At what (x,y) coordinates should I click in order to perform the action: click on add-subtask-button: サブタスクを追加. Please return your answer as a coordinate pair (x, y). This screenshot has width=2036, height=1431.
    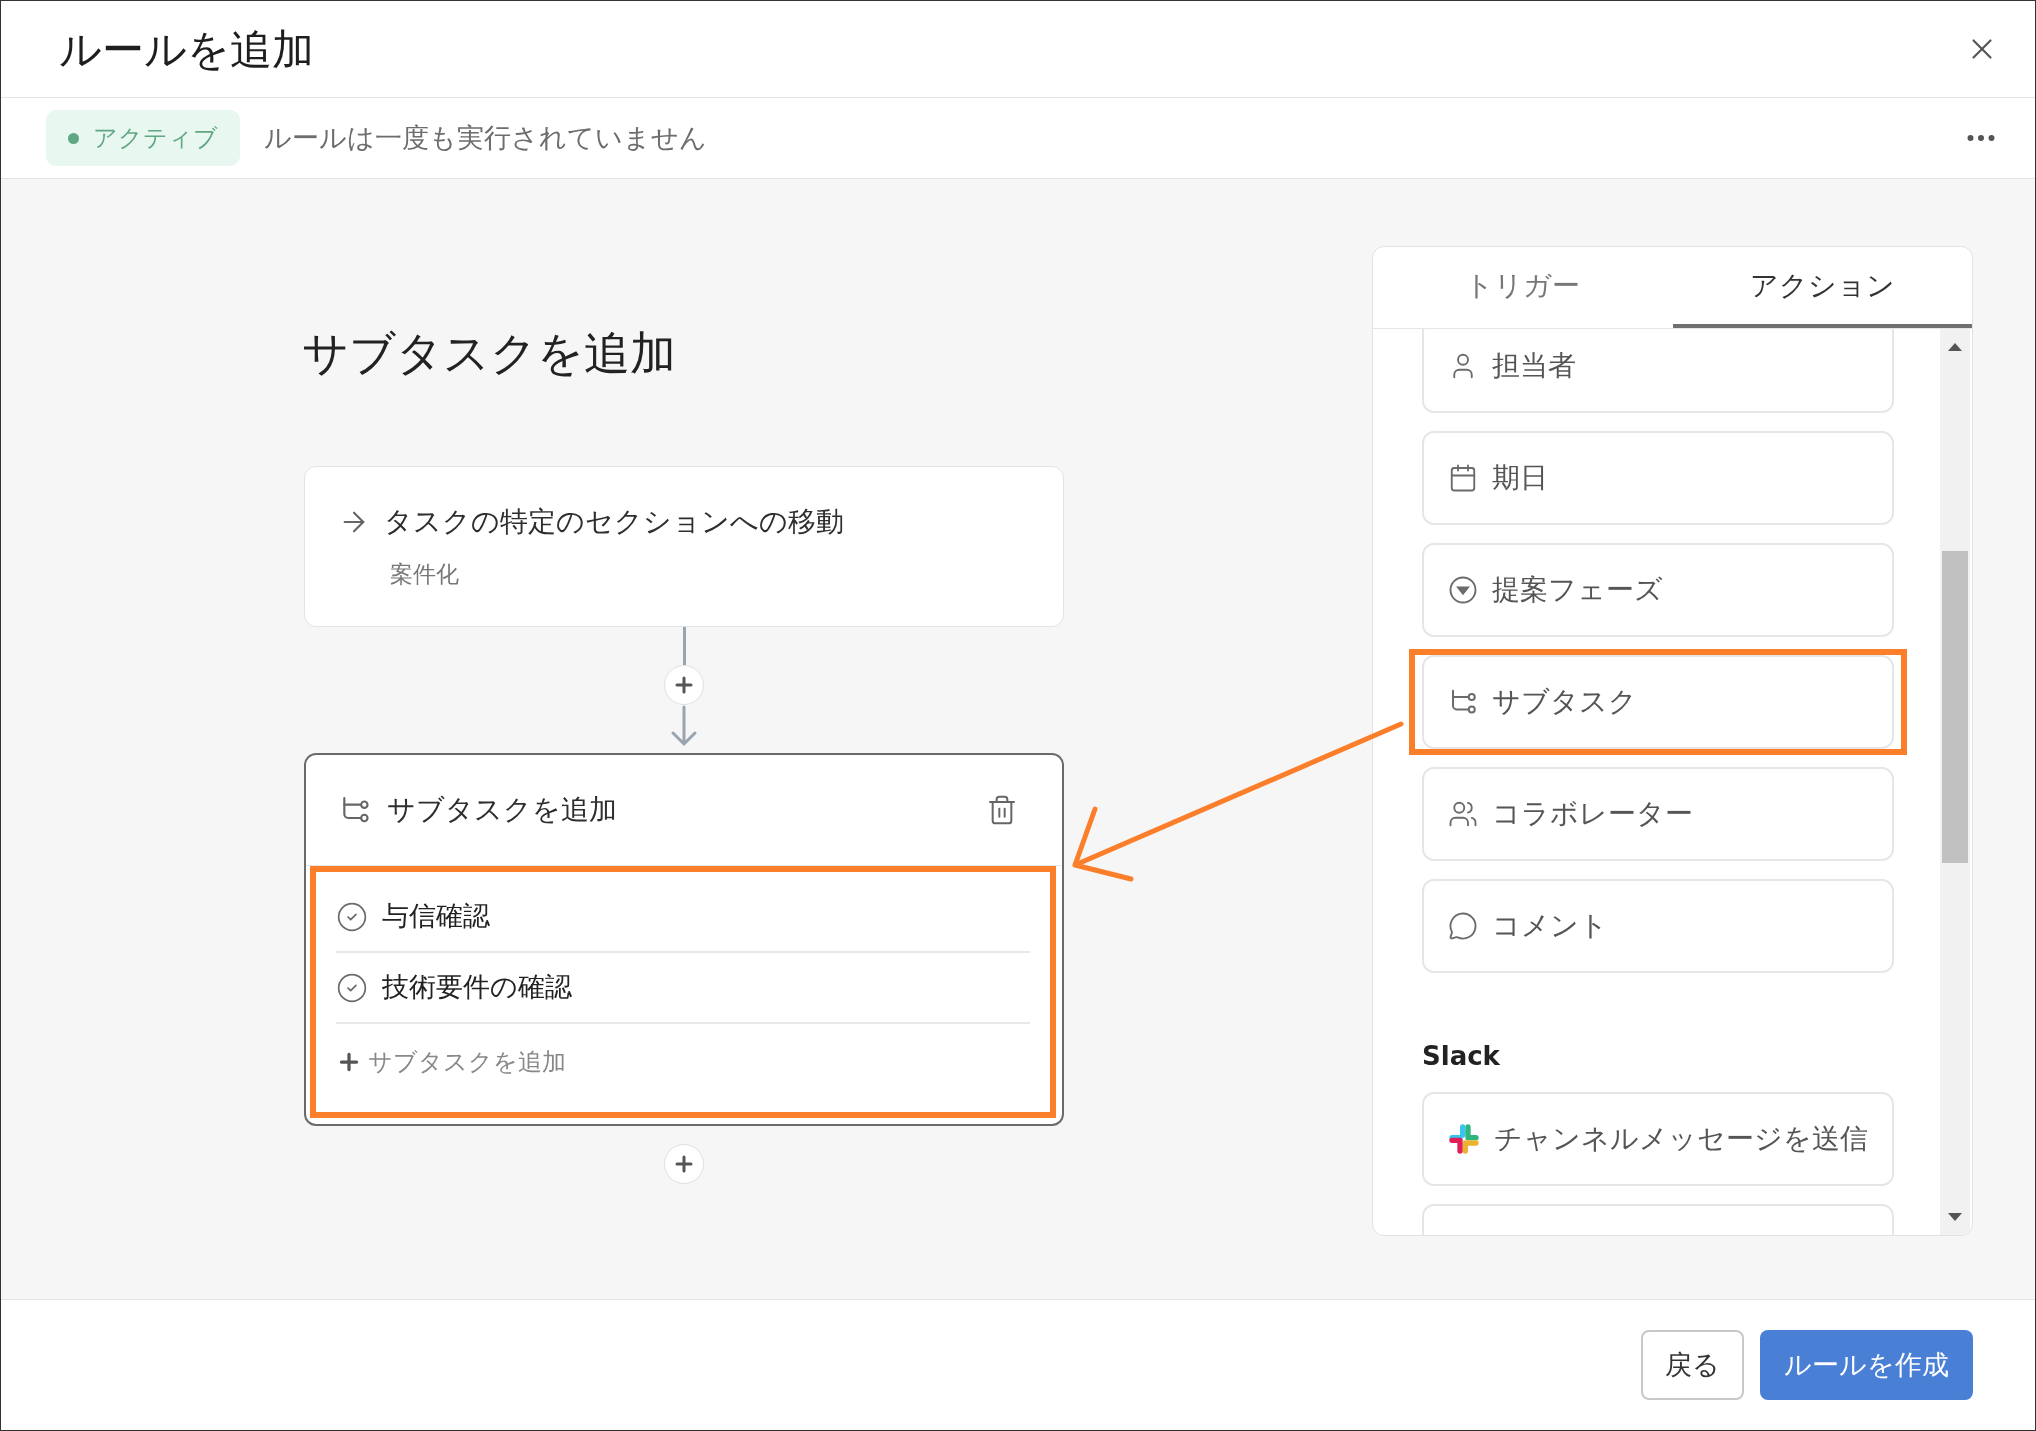
    Looking at the image, I should click on (451, 1062).